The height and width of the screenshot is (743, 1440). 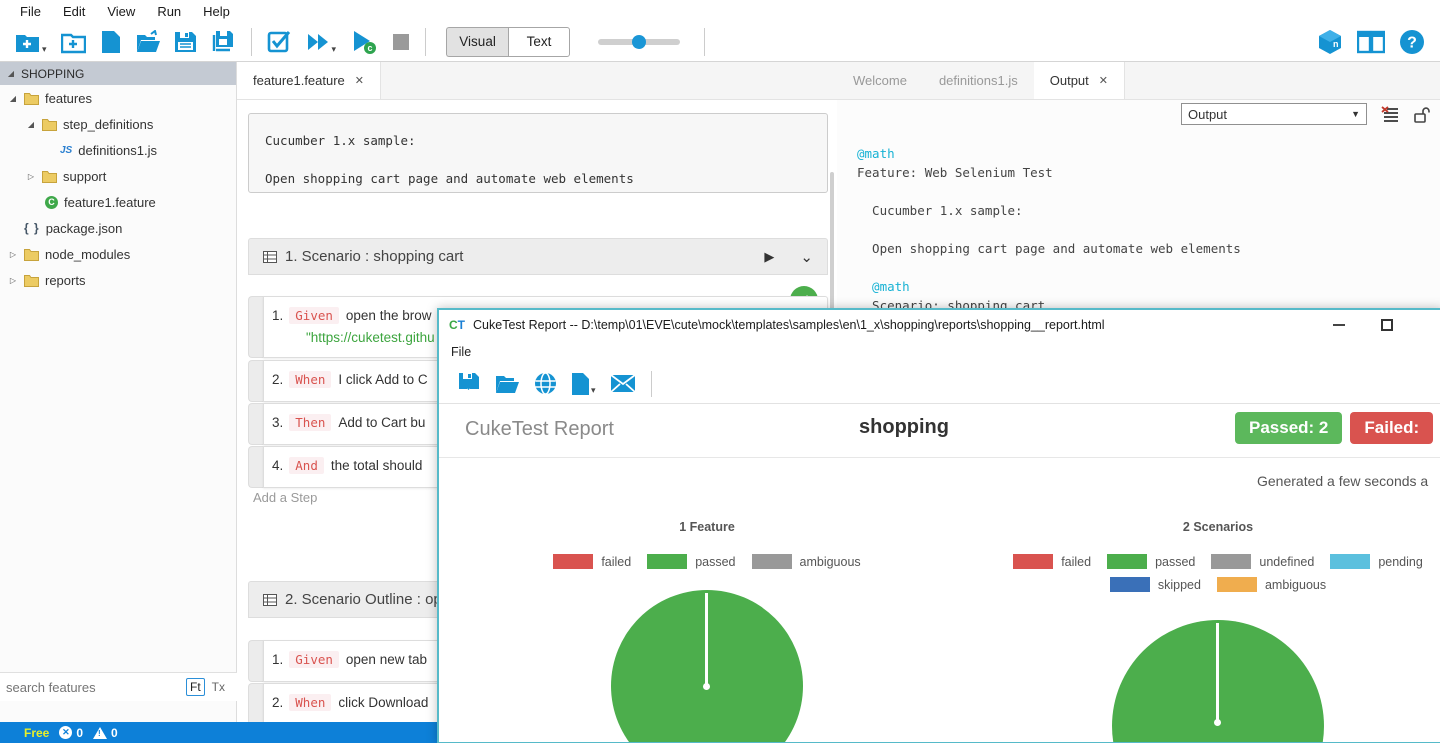 I want to click on output-channel-select: Output ▼, so click(x=1274, y=114).